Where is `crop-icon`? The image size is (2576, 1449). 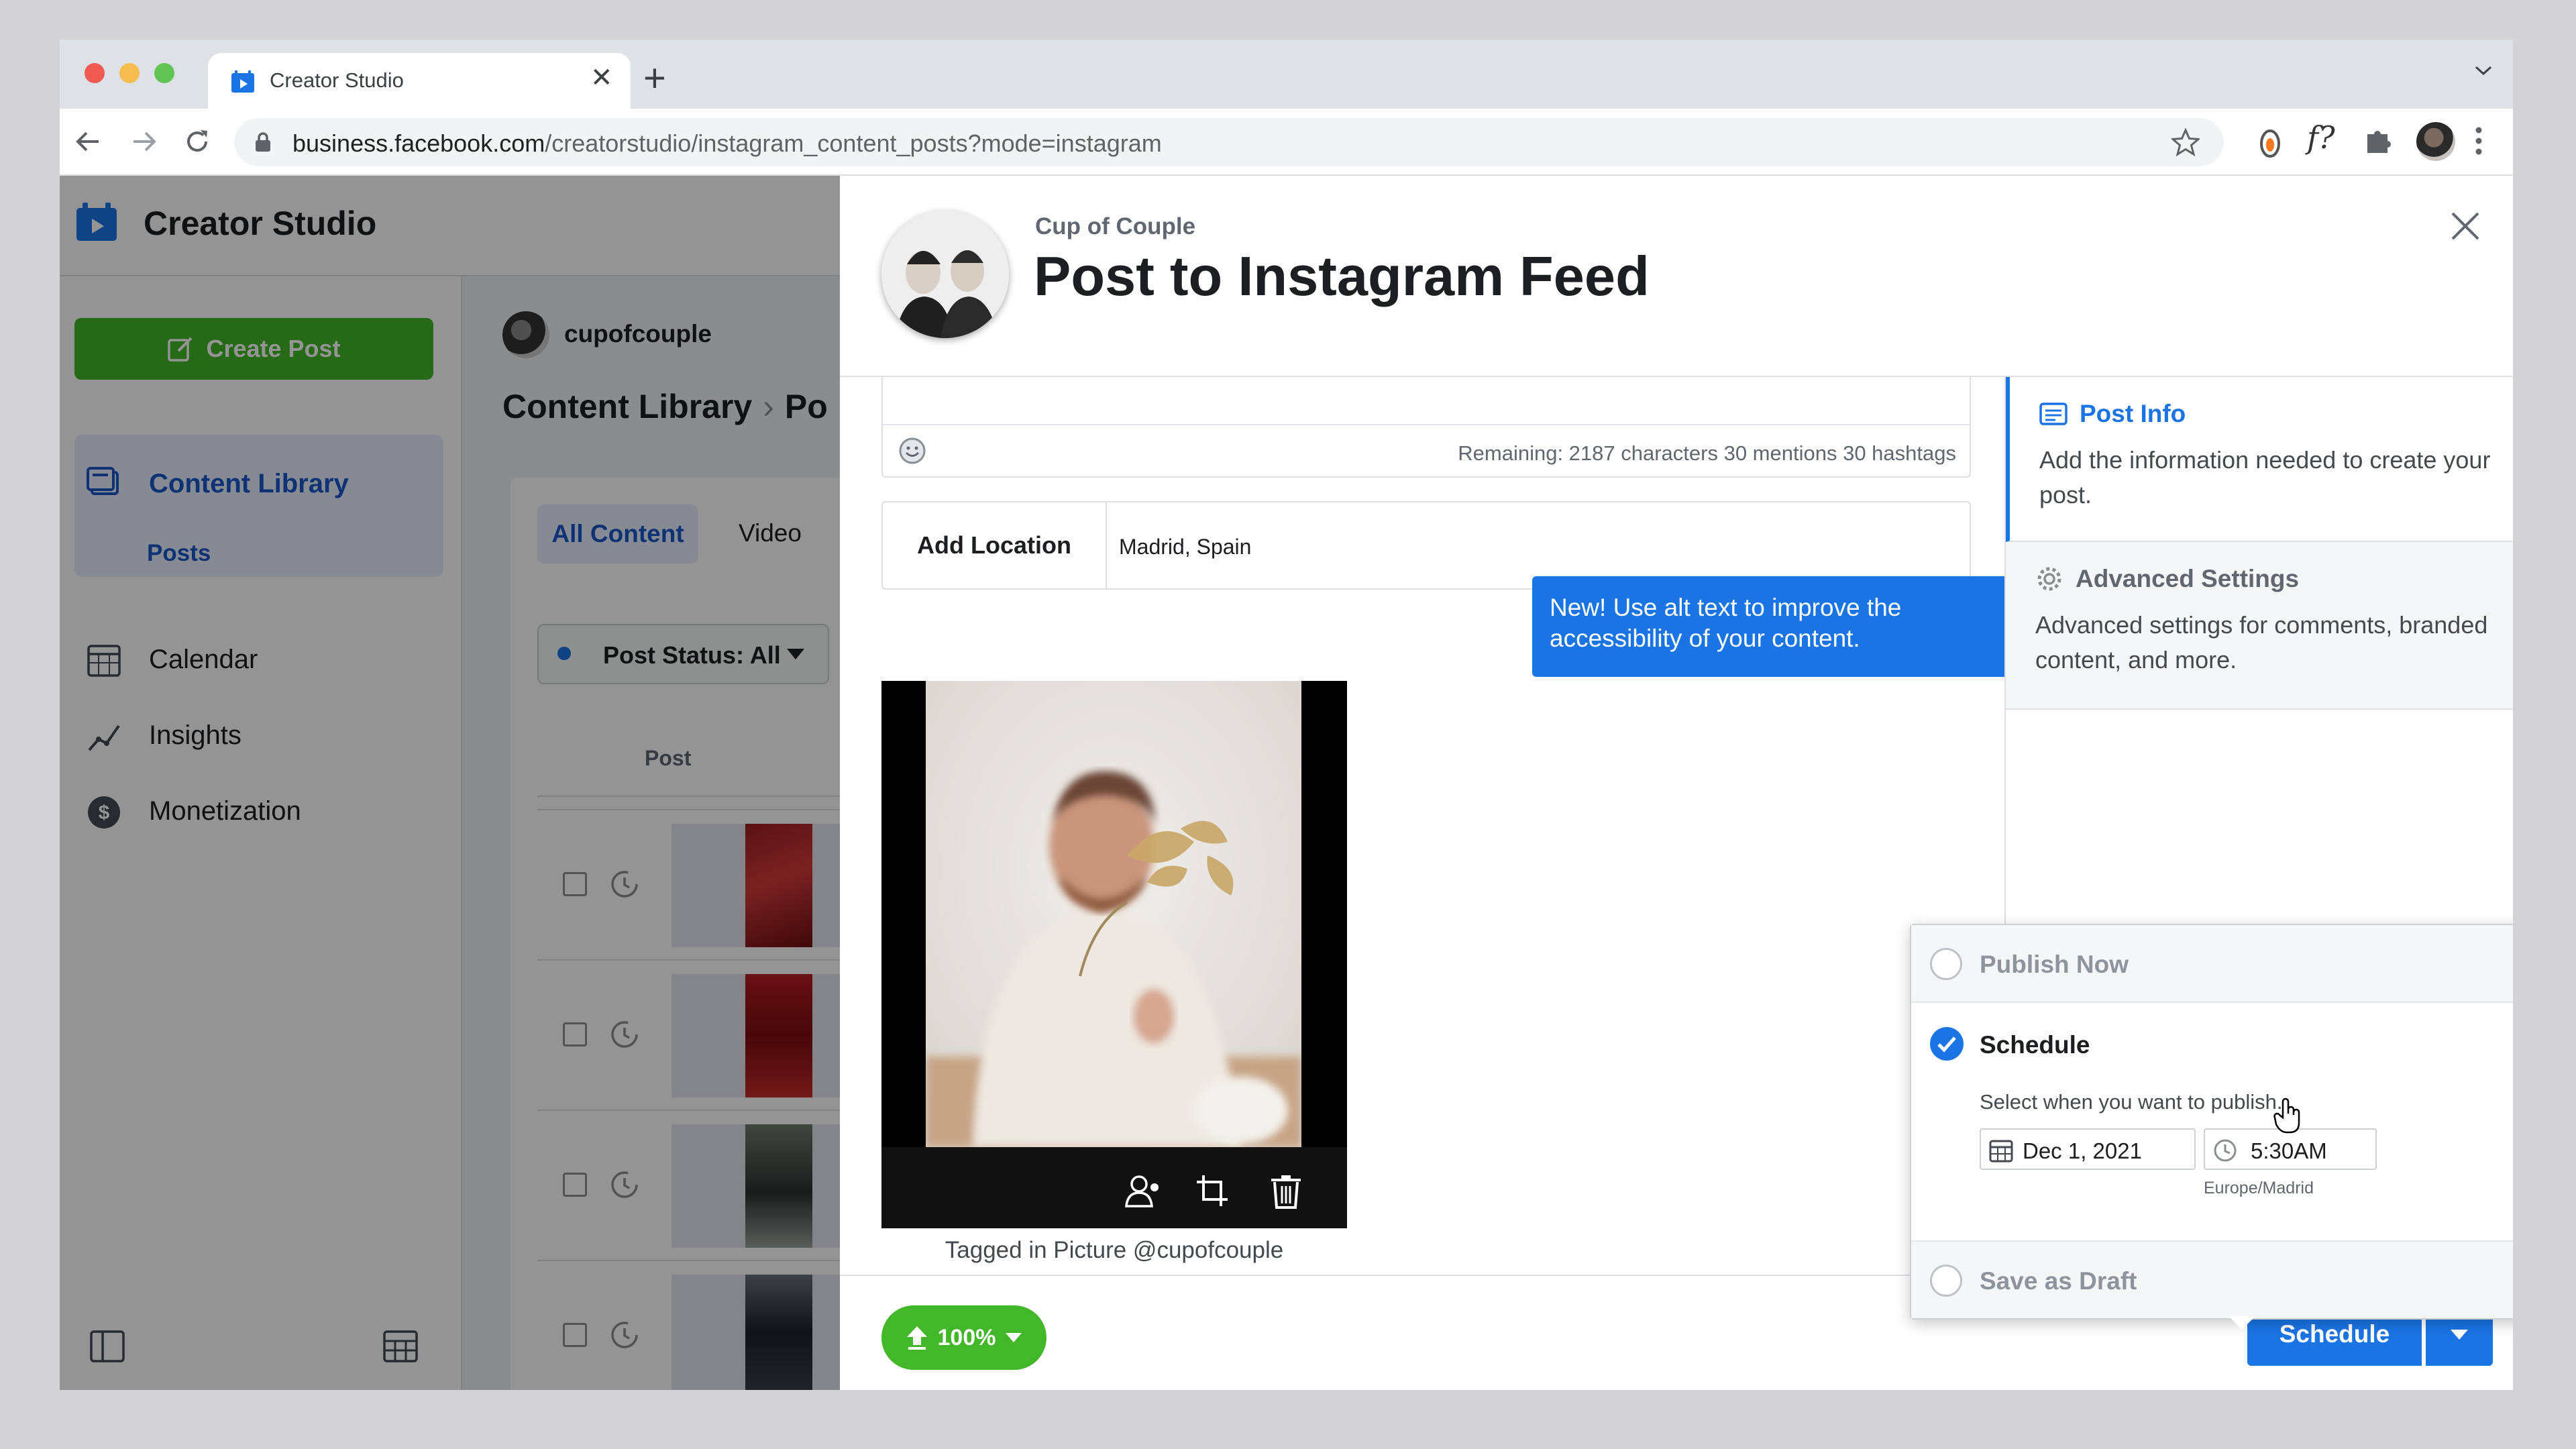
crop-icon is located at coordinates (1212, 1191).